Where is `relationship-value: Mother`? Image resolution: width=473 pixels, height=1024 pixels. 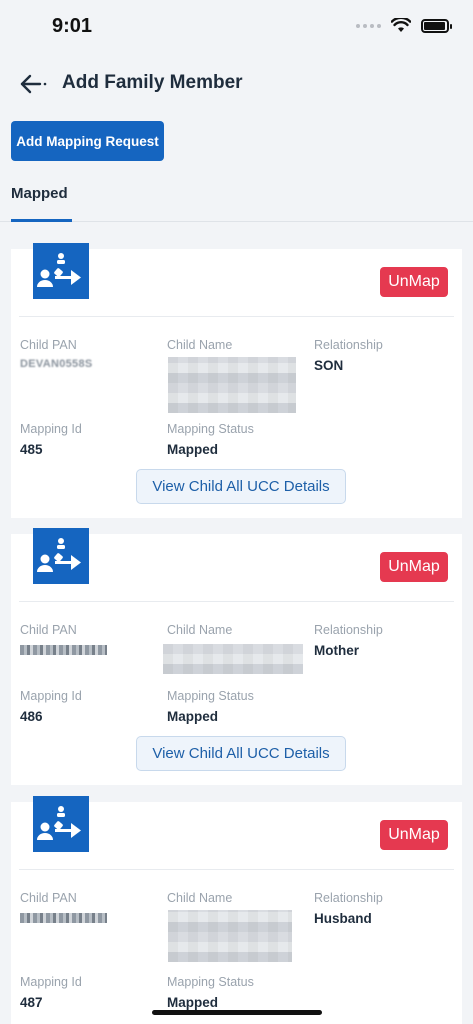
relationship-value: Mother is located at coordinates (336, 650).